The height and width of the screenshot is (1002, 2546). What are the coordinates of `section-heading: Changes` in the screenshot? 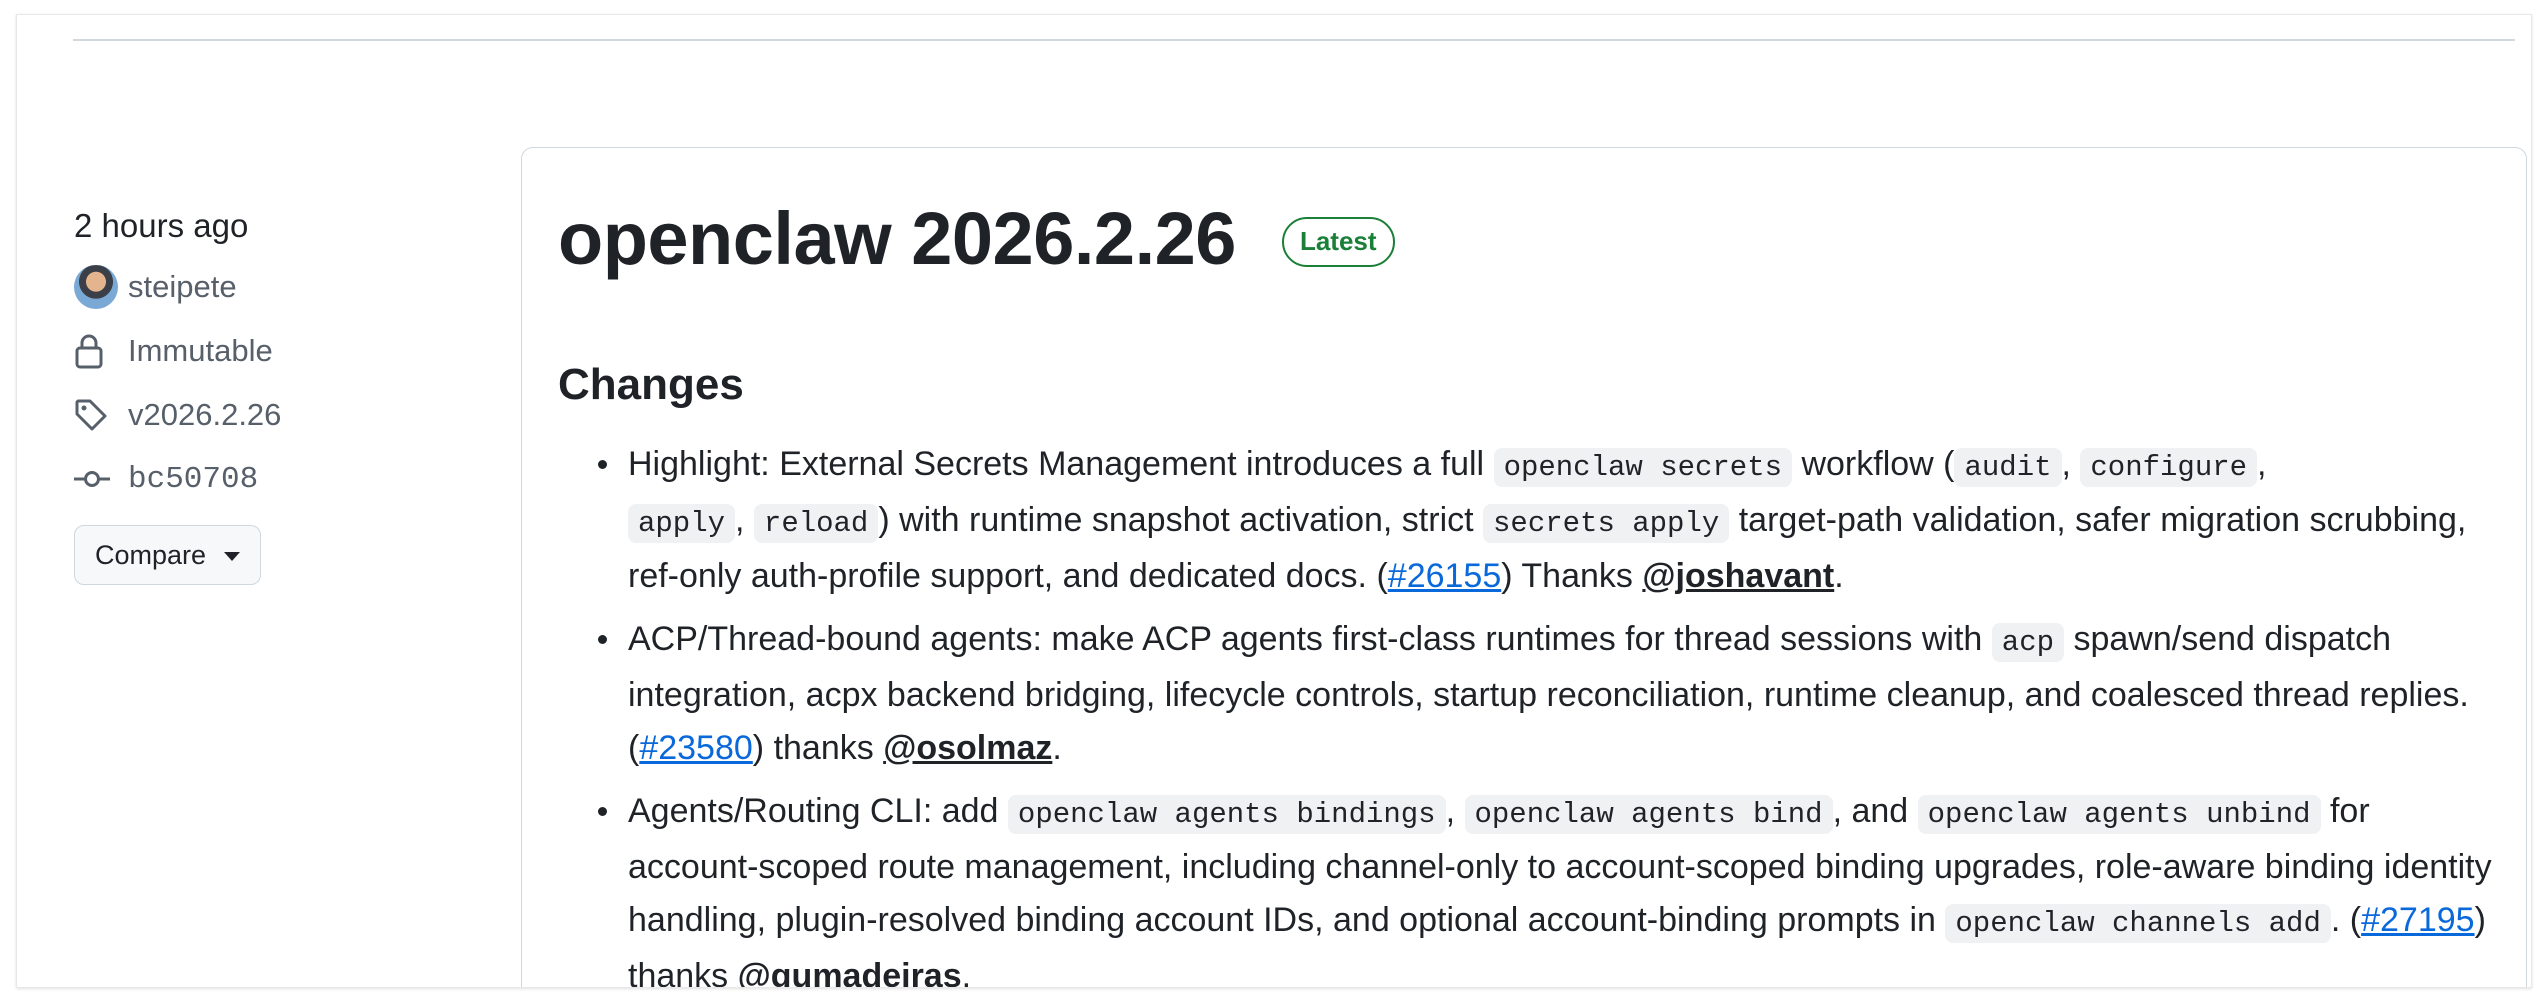 It's located at (651, 384).